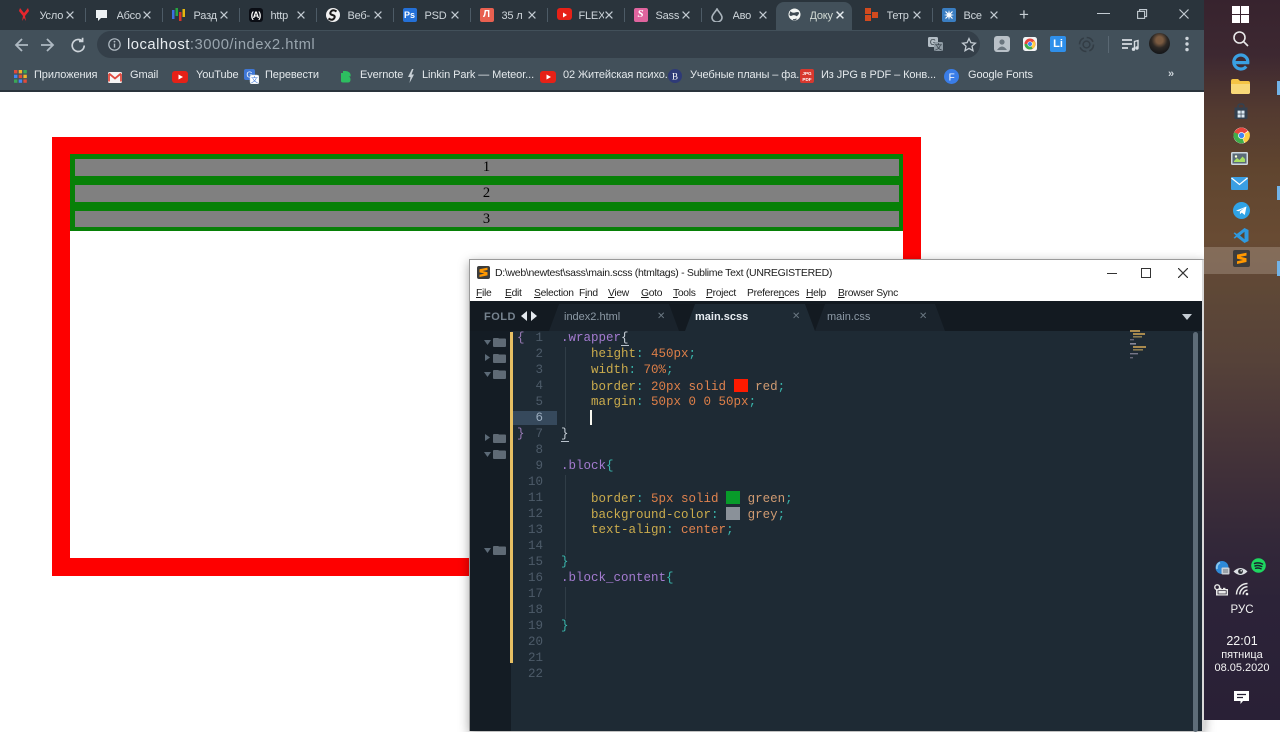 Image resolution: width=1280 pixels, height=732 pixels. What do you see at coordinates (806, 79) in the screenshot?
I see `svg-text: PDF` at bounding box center [806, 79].